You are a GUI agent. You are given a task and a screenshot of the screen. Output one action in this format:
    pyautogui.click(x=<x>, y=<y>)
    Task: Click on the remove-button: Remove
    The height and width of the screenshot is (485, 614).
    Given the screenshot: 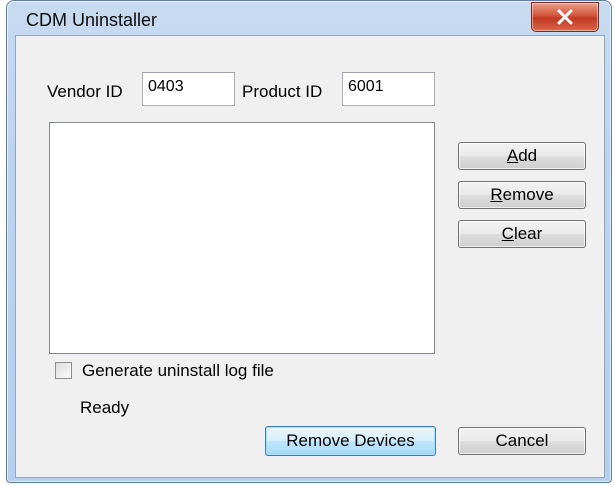 What is the action you would take?
    pyautogui.click(x=522, y=195)
    